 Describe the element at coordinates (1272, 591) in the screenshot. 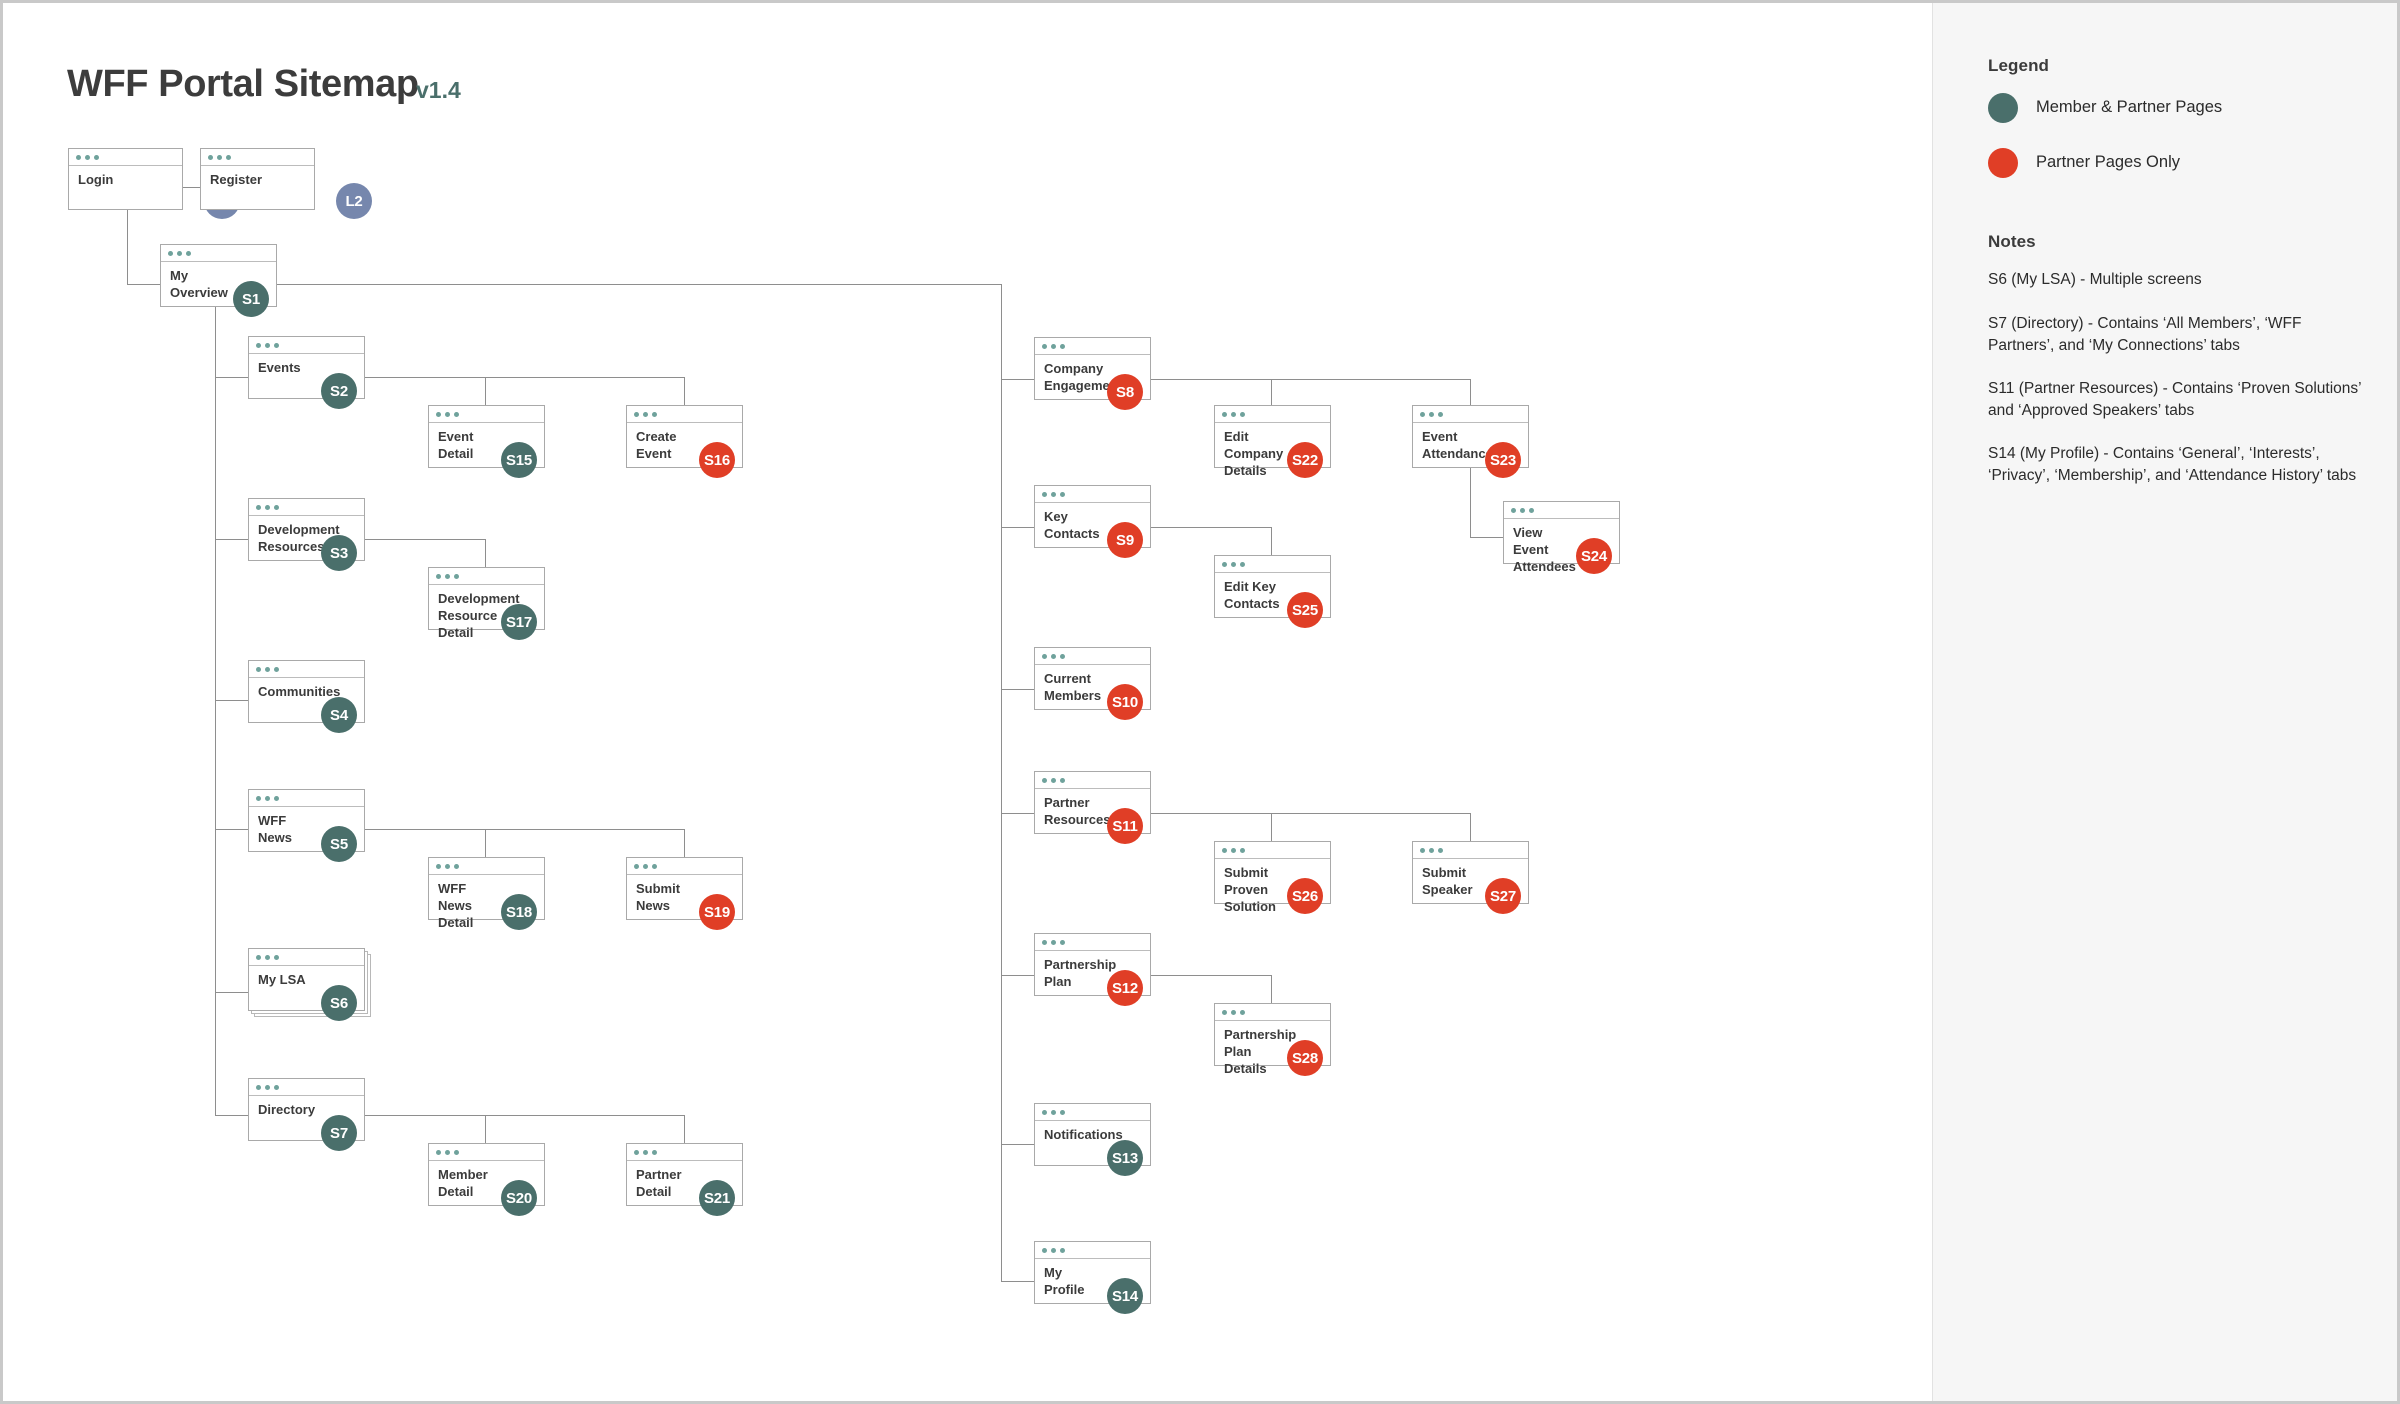

I see `node-card-edit-key-contacts: Edit Key Contacts S25` at that location.